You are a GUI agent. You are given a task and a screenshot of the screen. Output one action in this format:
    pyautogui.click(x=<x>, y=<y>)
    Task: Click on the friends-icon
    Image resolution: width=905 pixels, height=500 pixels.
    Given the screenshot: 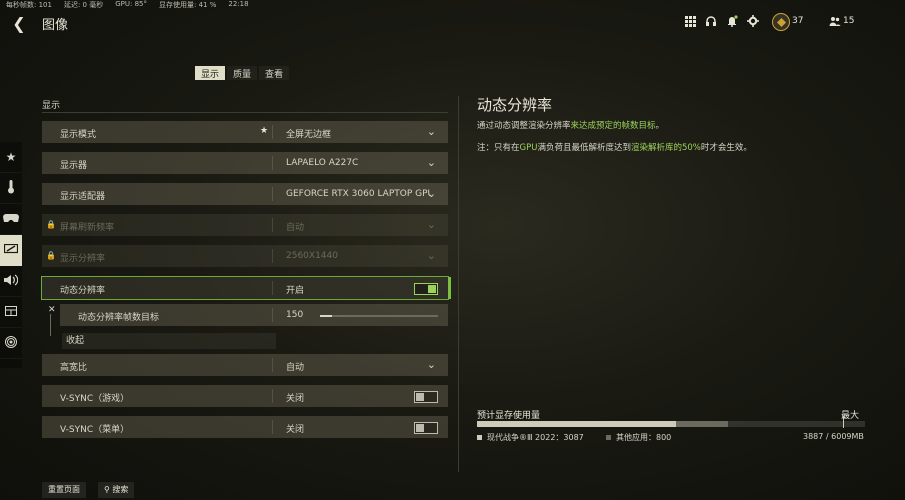 What is the action you would take?
    pyautogui.click(x=835, y=21)
    